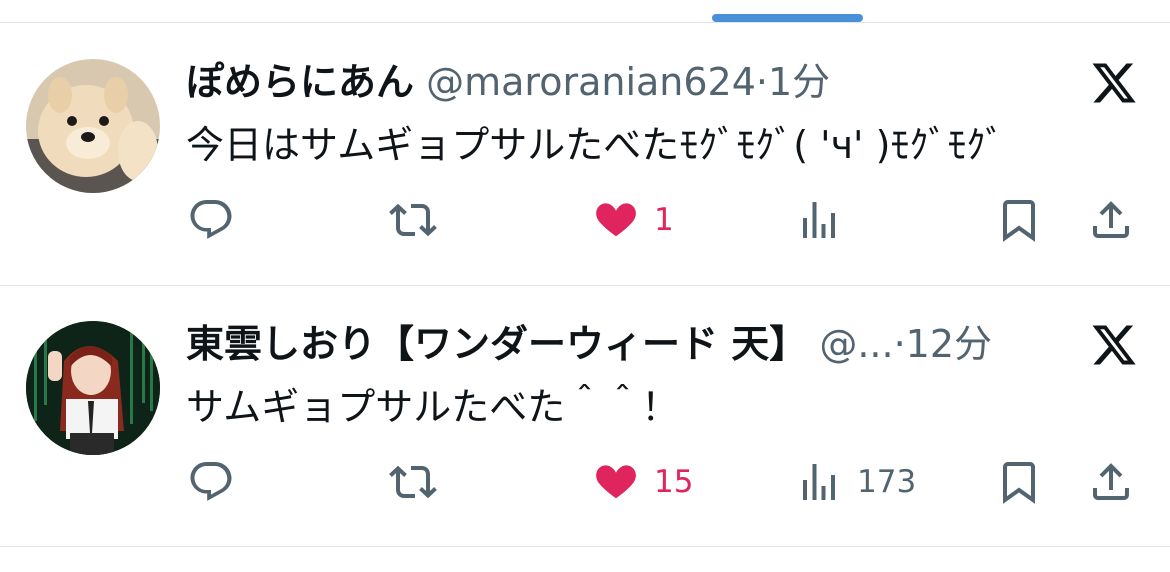  I want to click on display-name: 東雲しおり【ワンダーウィード 天】, so click(496, 344).